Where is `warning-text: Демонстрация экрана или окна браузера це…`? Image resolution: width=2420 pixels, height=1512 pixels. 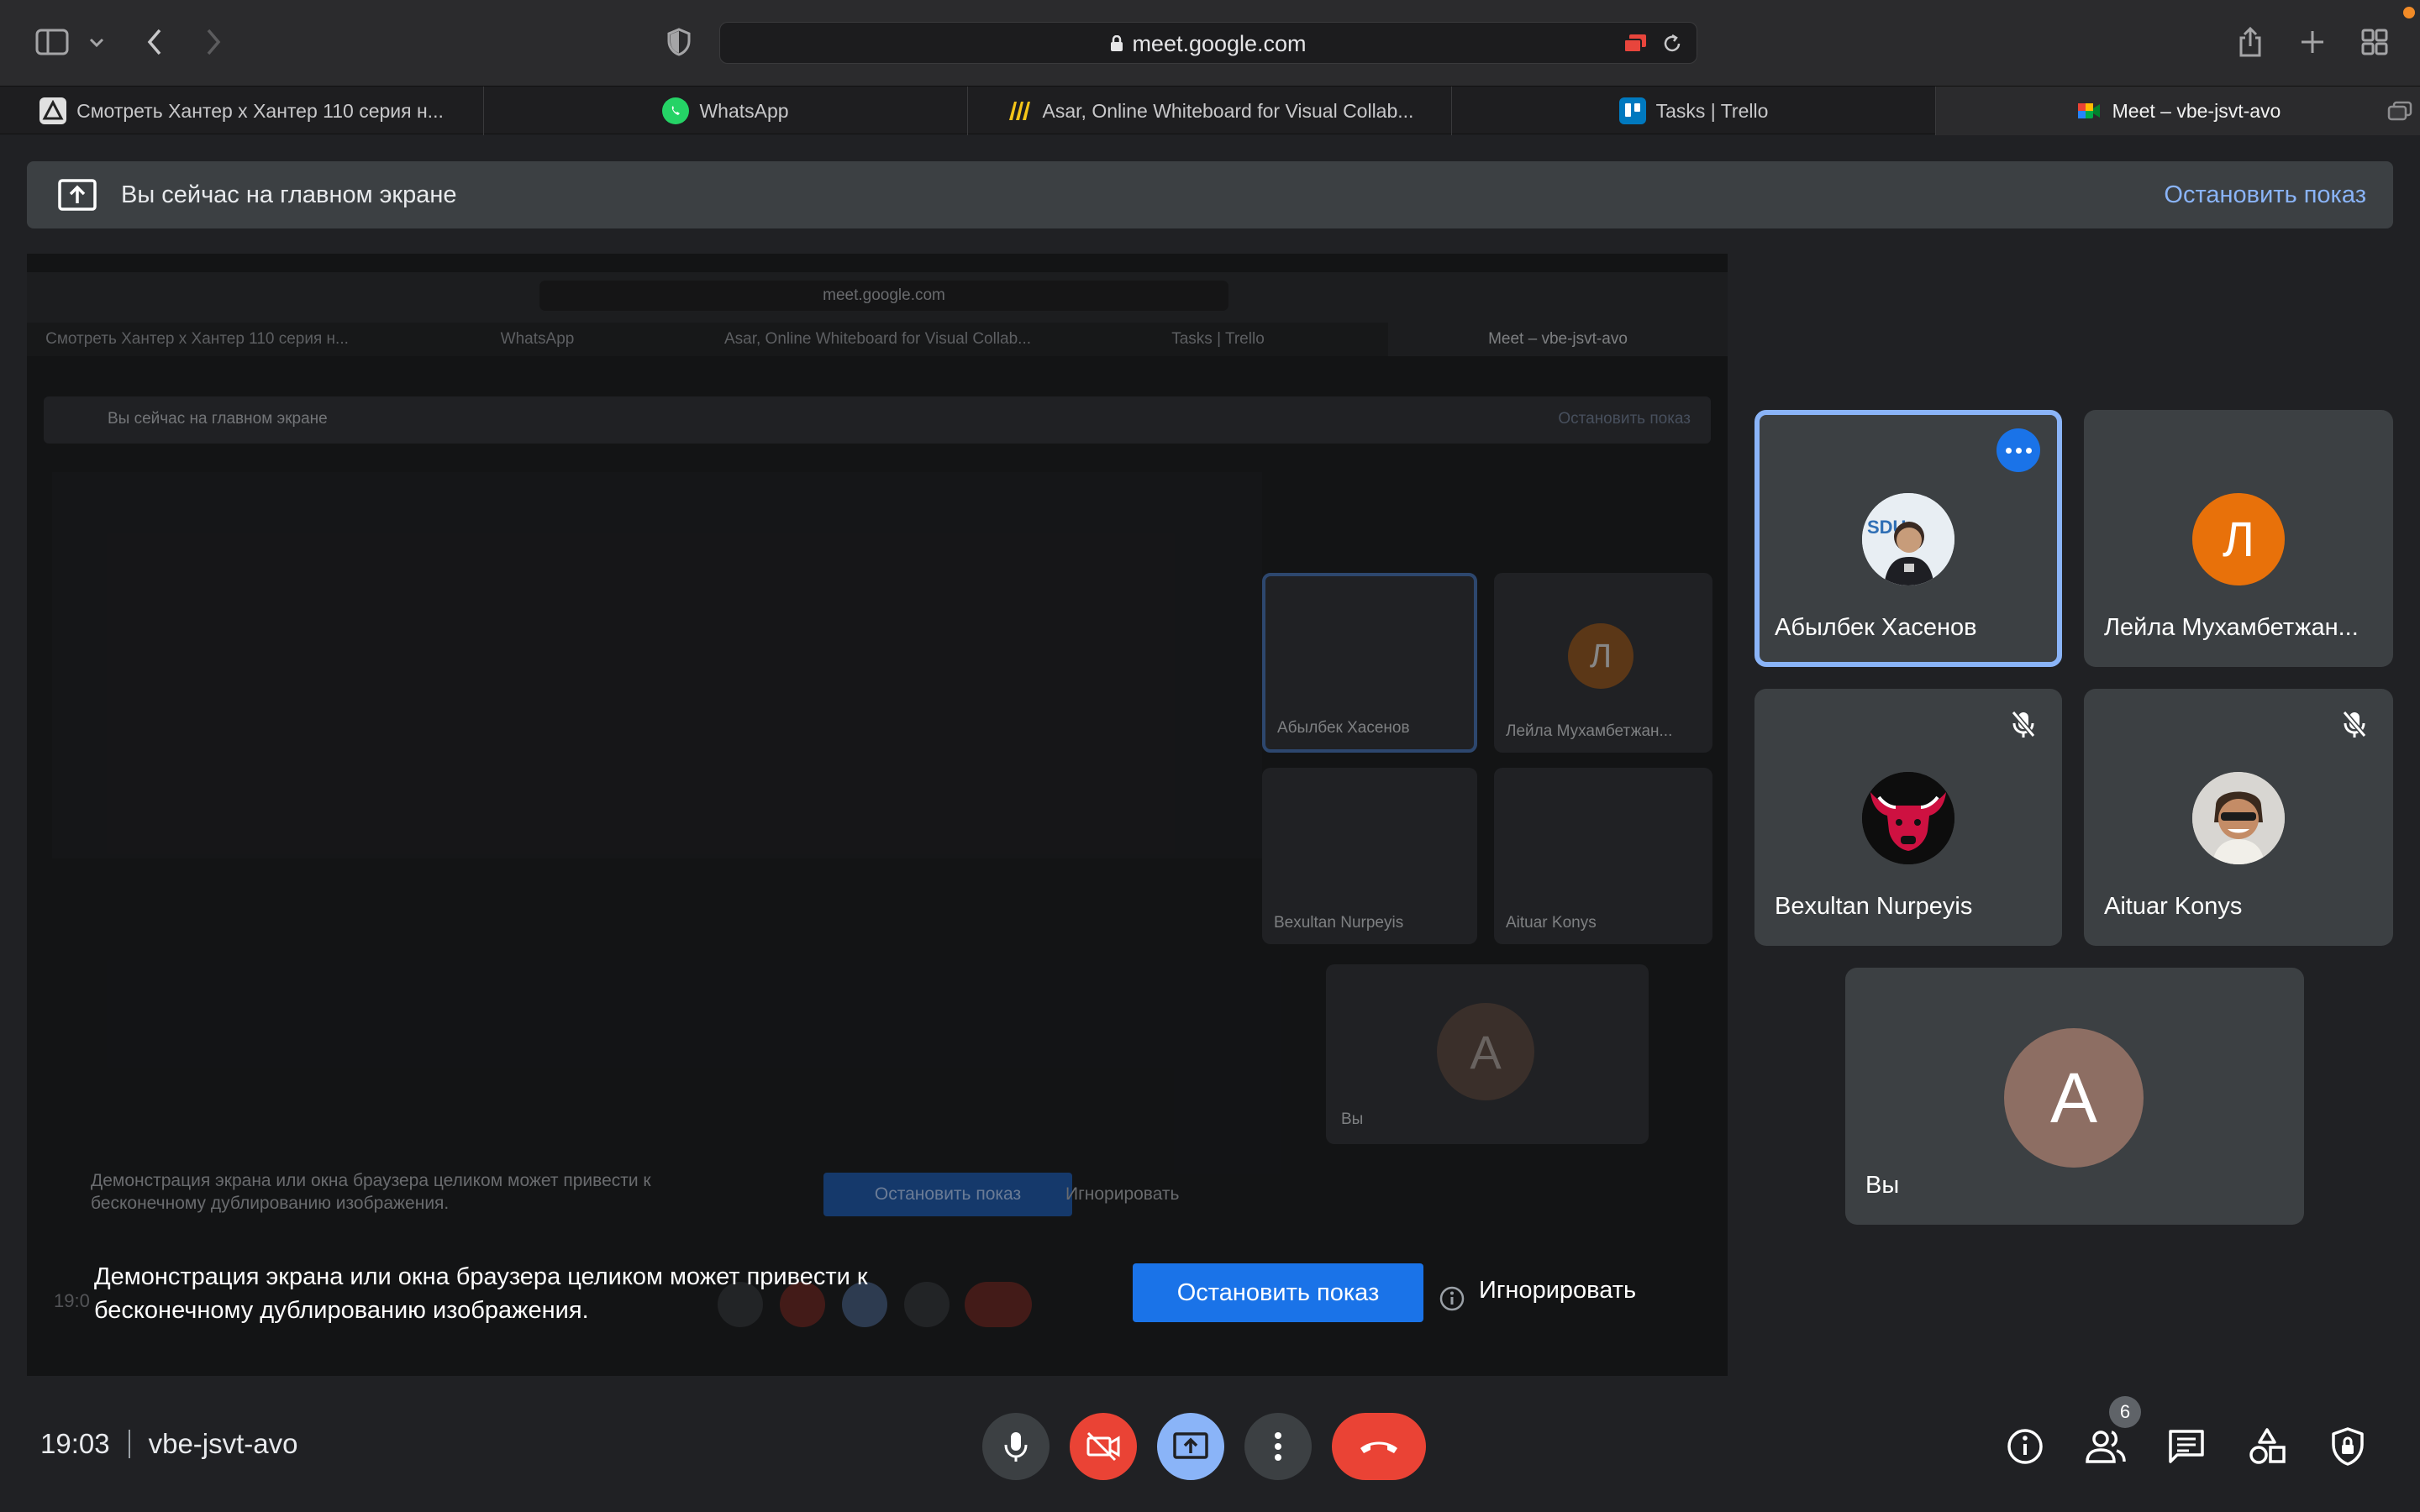
warning-text: Демонстрация экрана или окна браузера це… is located at coordinates (481, 1293).